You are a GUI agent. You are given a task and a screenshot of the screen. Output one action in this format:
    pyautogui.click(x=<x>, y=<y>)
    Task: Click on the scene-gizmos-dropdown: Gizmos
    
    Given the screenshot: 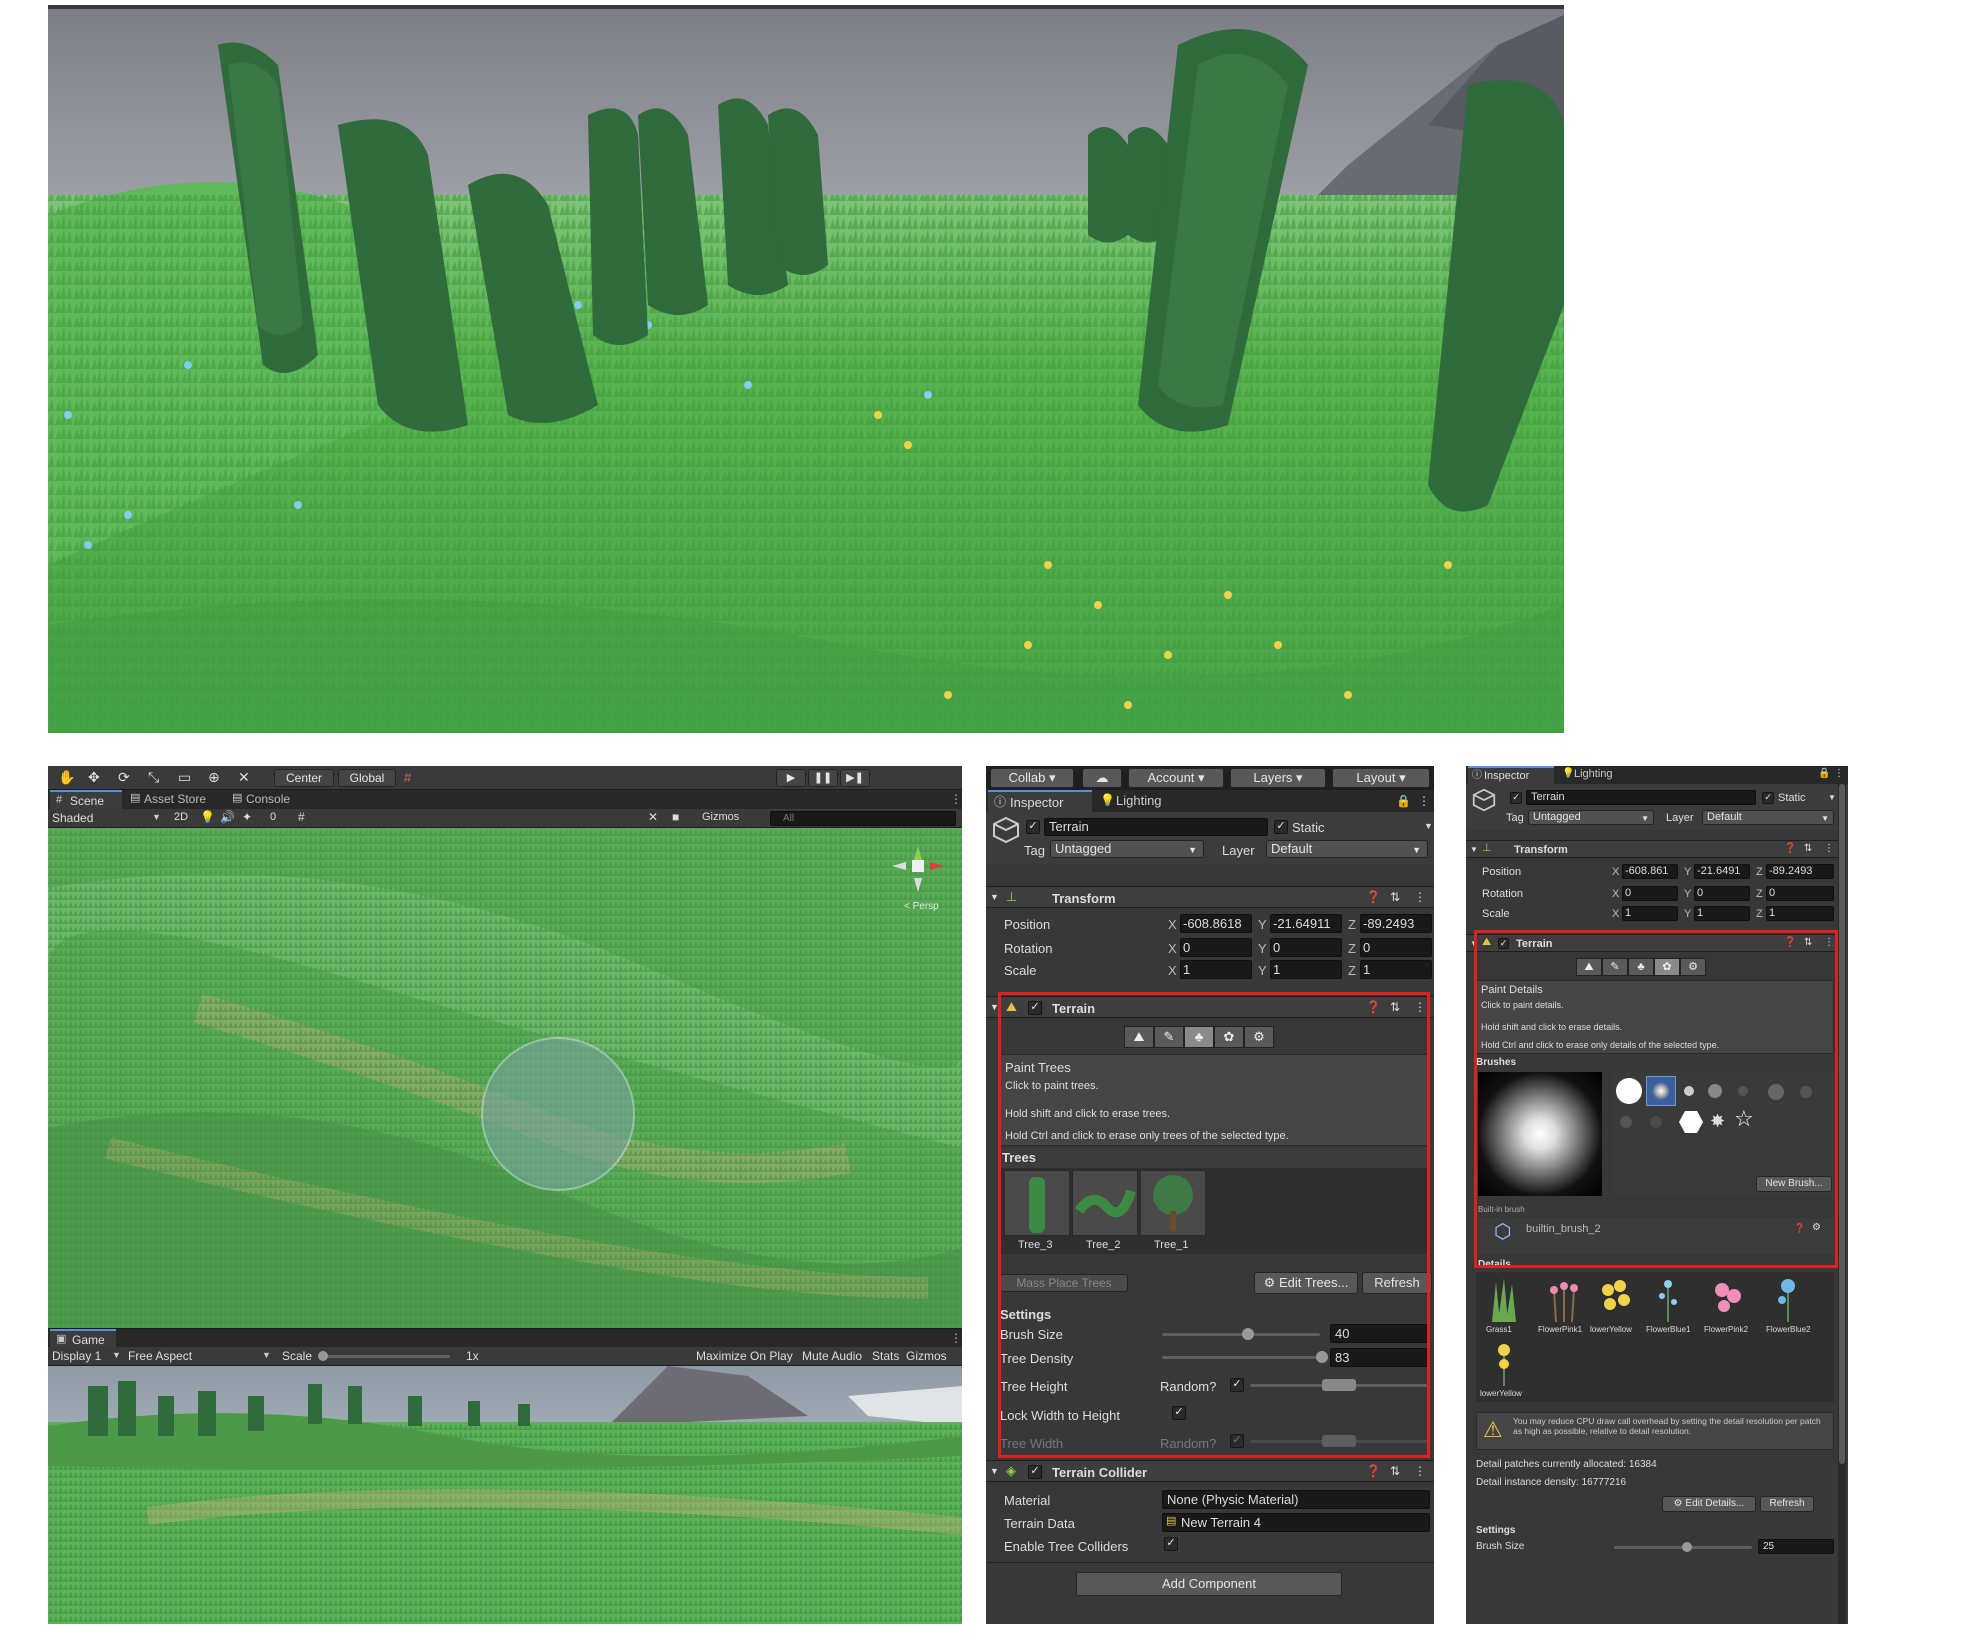 What is the action you would take?
    pyautogui.click(x=720, y=817)
    